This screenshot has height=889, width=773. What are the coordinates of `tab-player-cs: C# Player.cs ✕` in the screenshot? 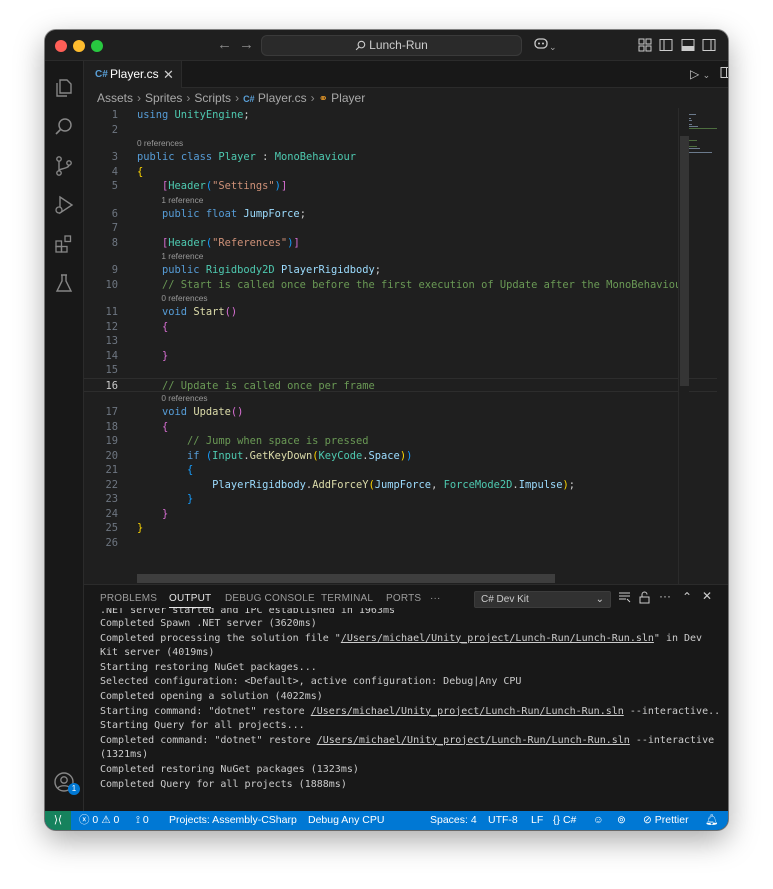 It's located at (133, 74).